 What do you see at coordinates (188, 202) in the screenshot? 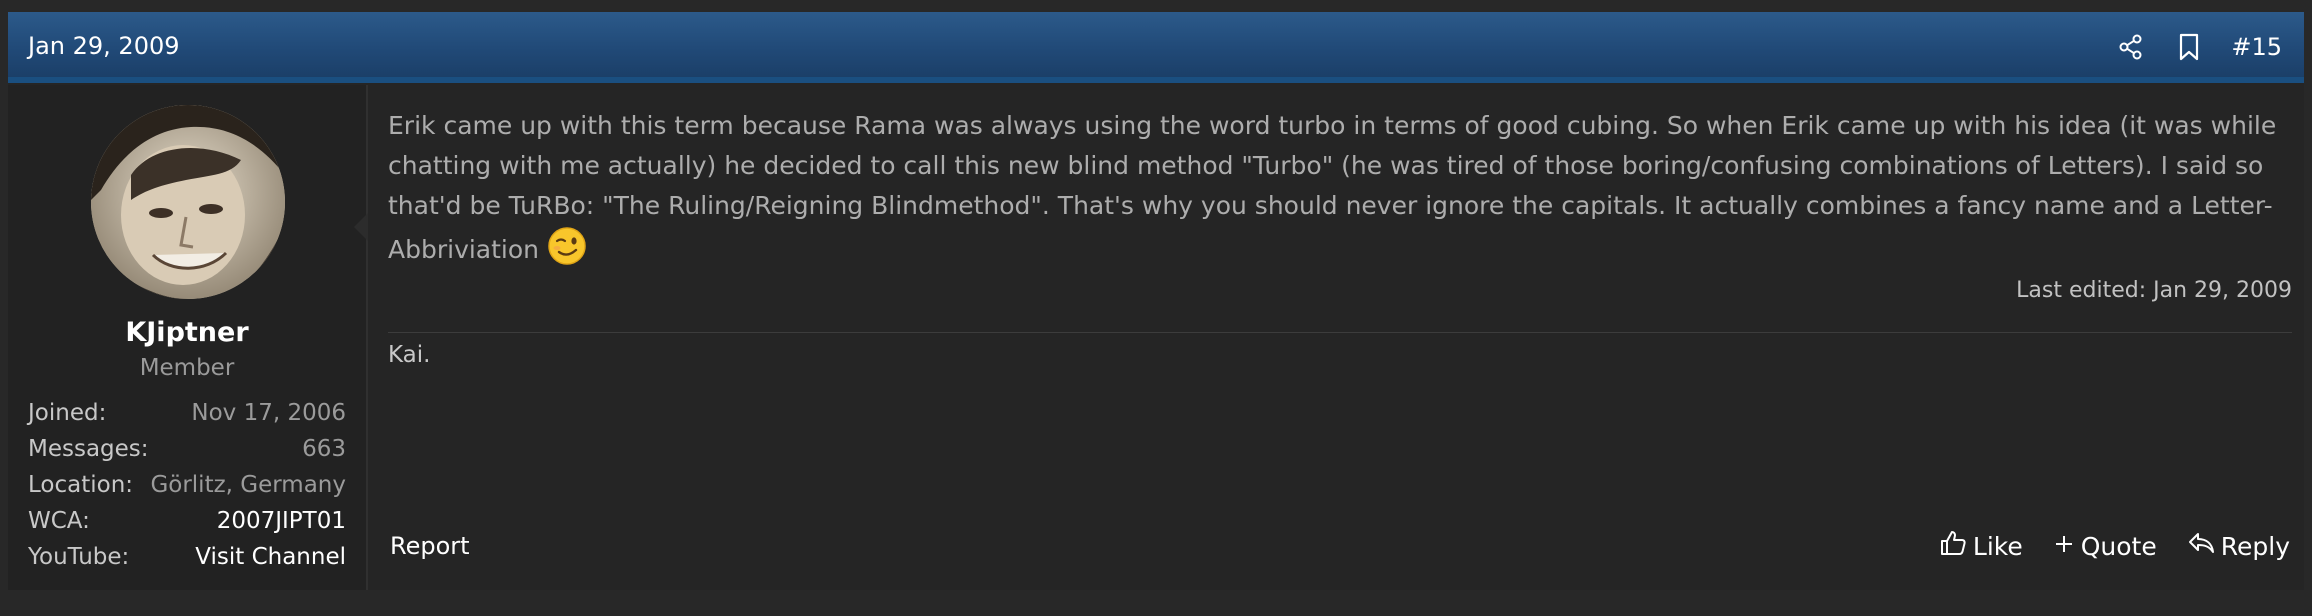
I see `avatar` at bounding box center [188, 202].